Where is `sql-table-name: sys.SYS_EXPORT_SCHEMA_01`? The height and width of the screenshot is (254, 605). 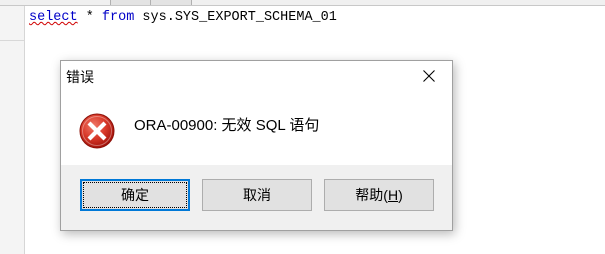 sql-table-name: sys.SYS_EXPORT_SCHEMA_01 is located at coordinates (235, 17).